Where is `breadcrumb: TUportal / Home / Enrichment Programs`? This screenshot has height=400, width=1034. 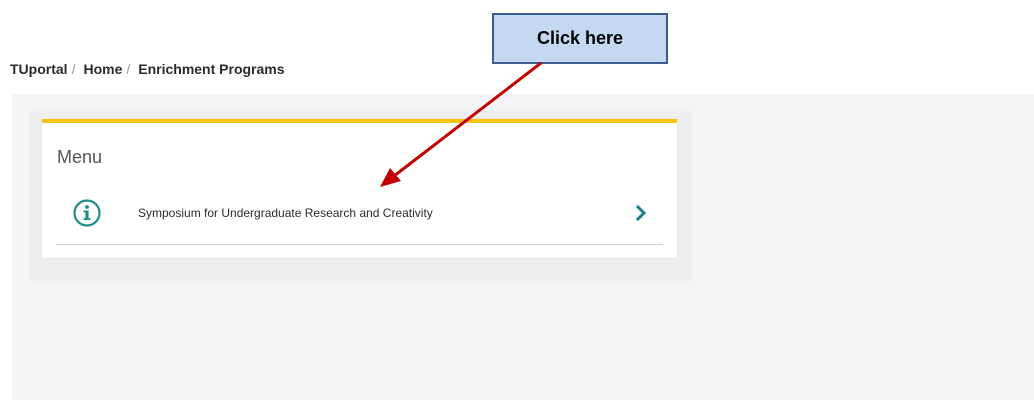
breadcrumb: TUportal / Home / Enrichment Programs is located at coordinates (147, 69).